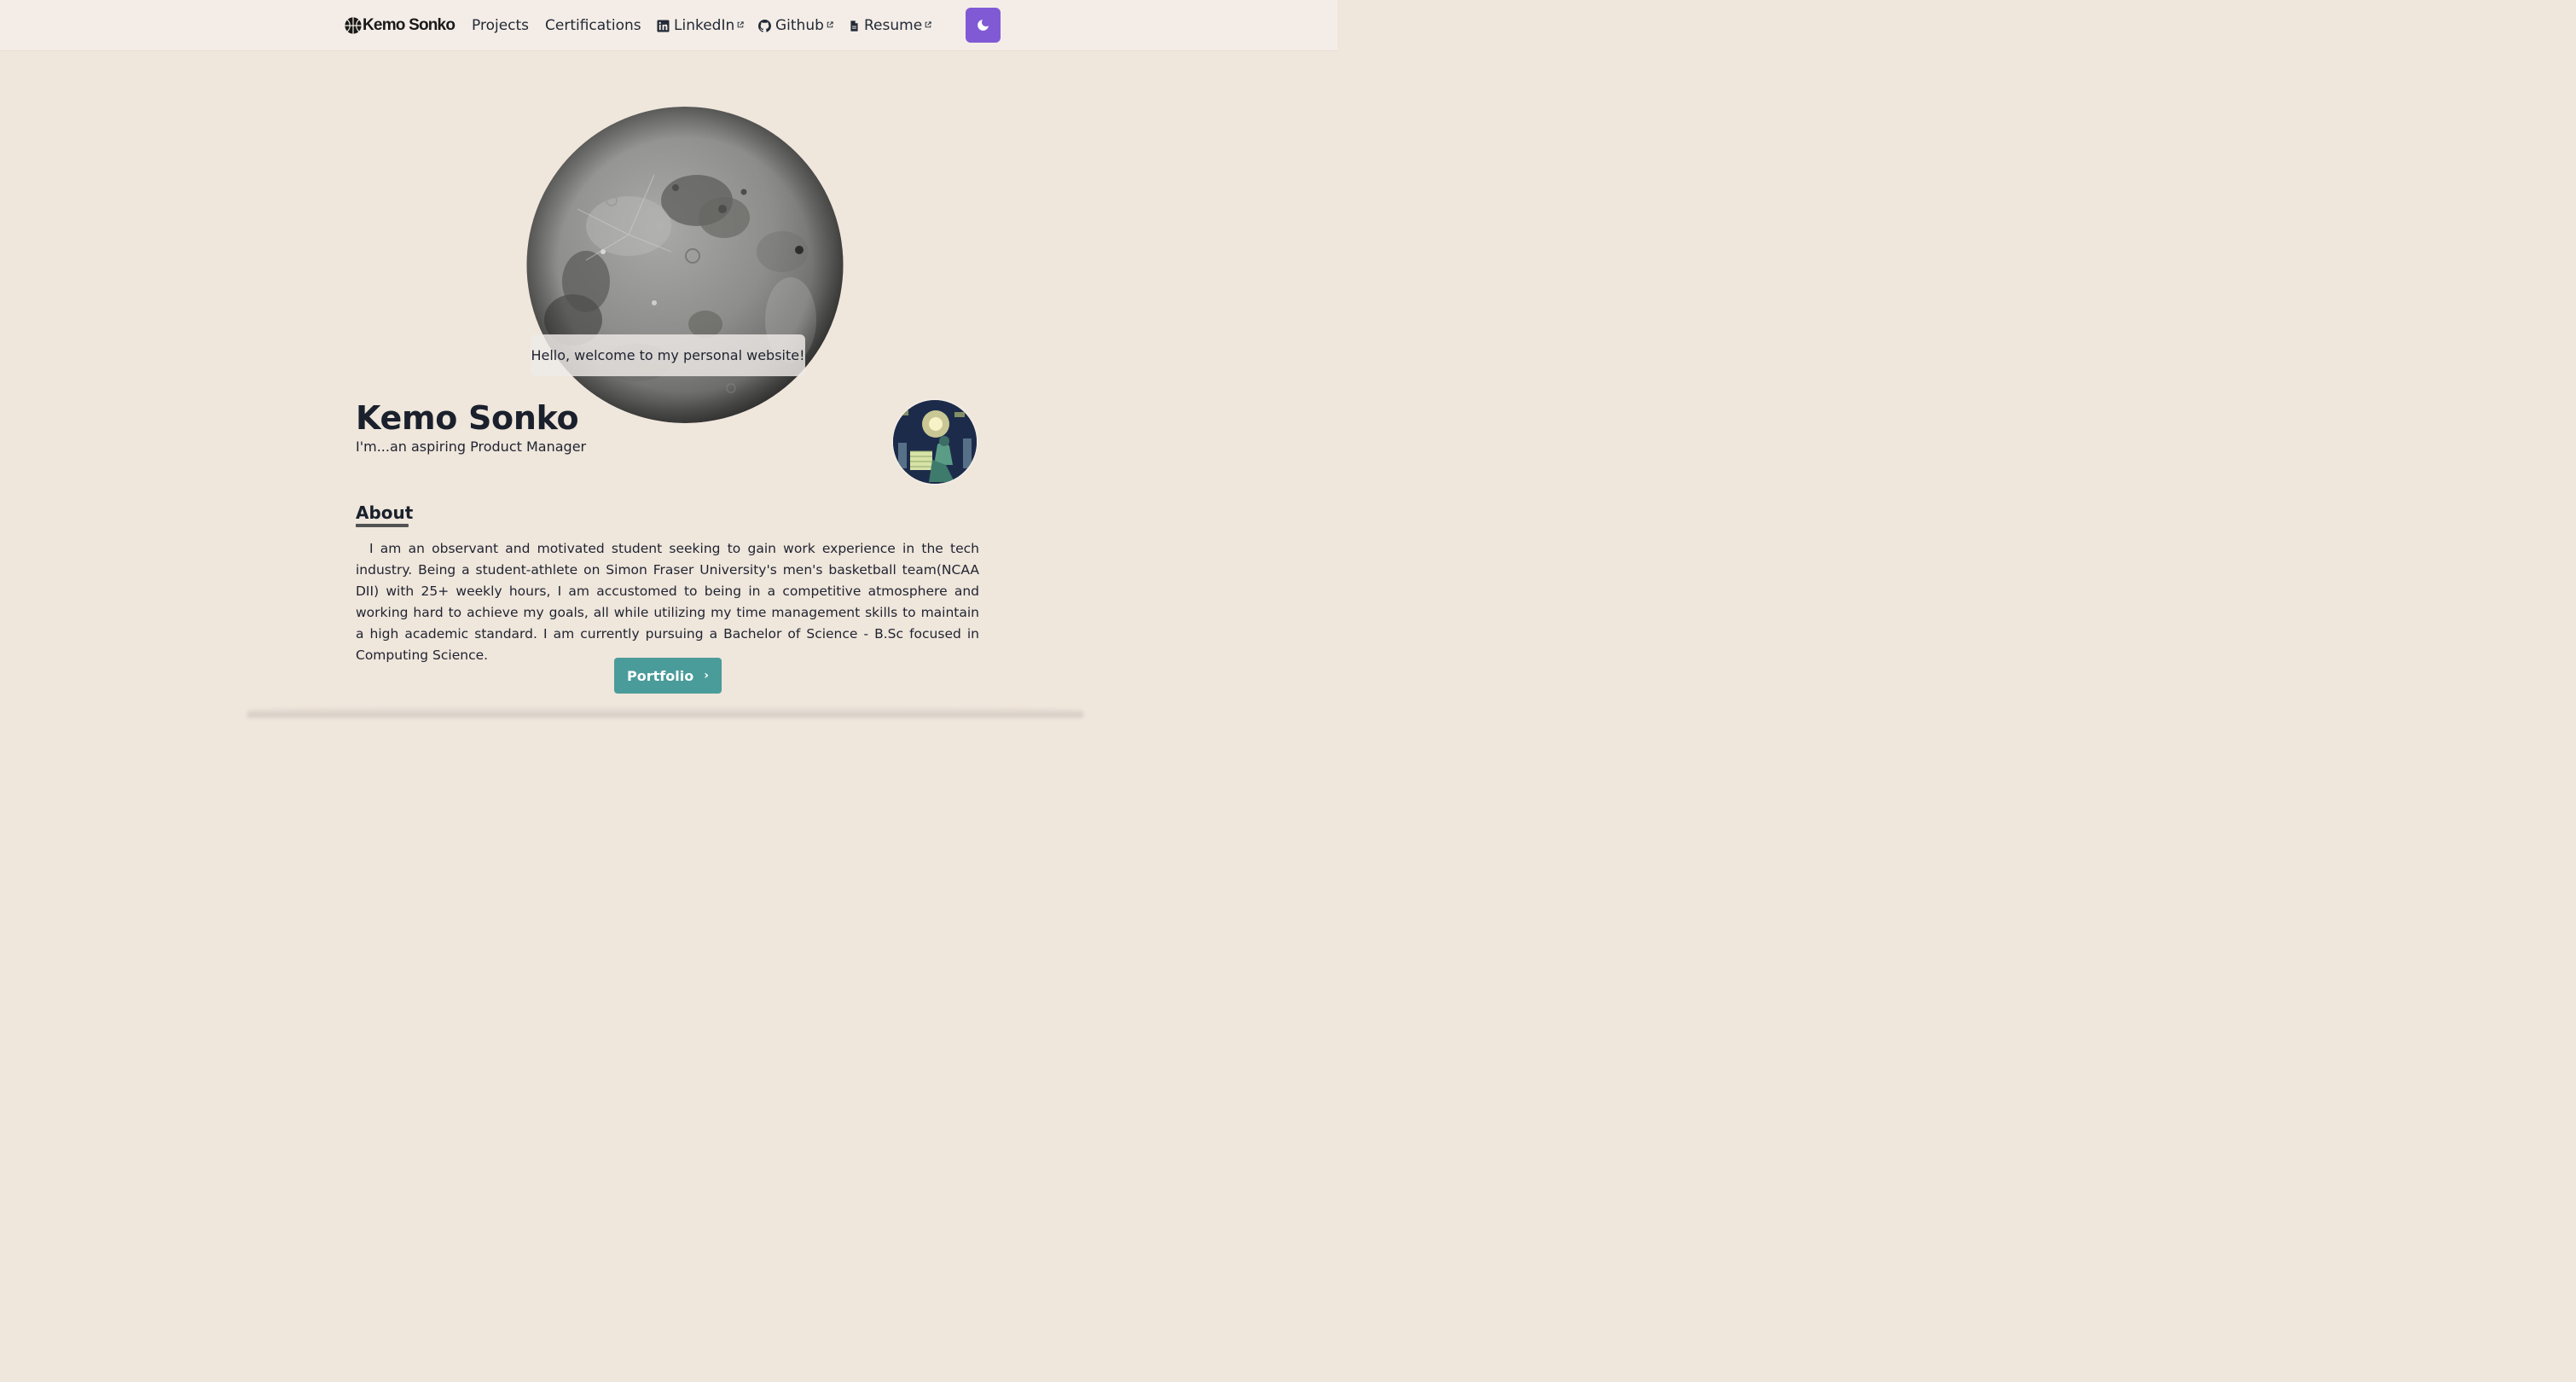 The image size is (2576, 1382). I want to click on section-shadow, so click(665, 711).